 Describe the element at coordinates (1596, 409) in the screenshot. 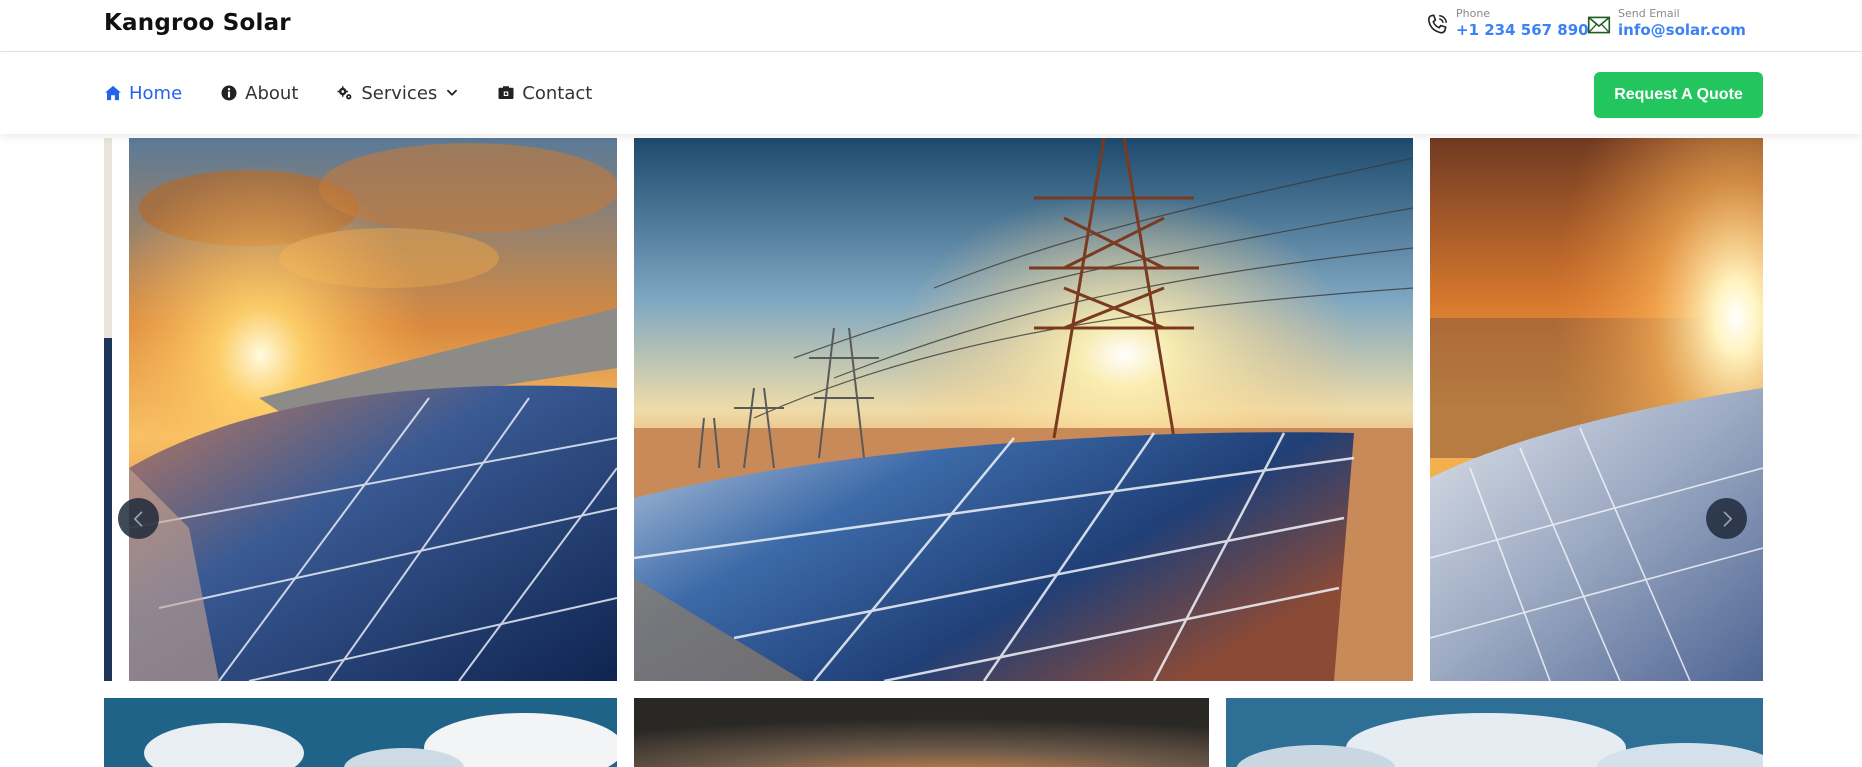

I see `solar-panels-sunburst-image` at that location.